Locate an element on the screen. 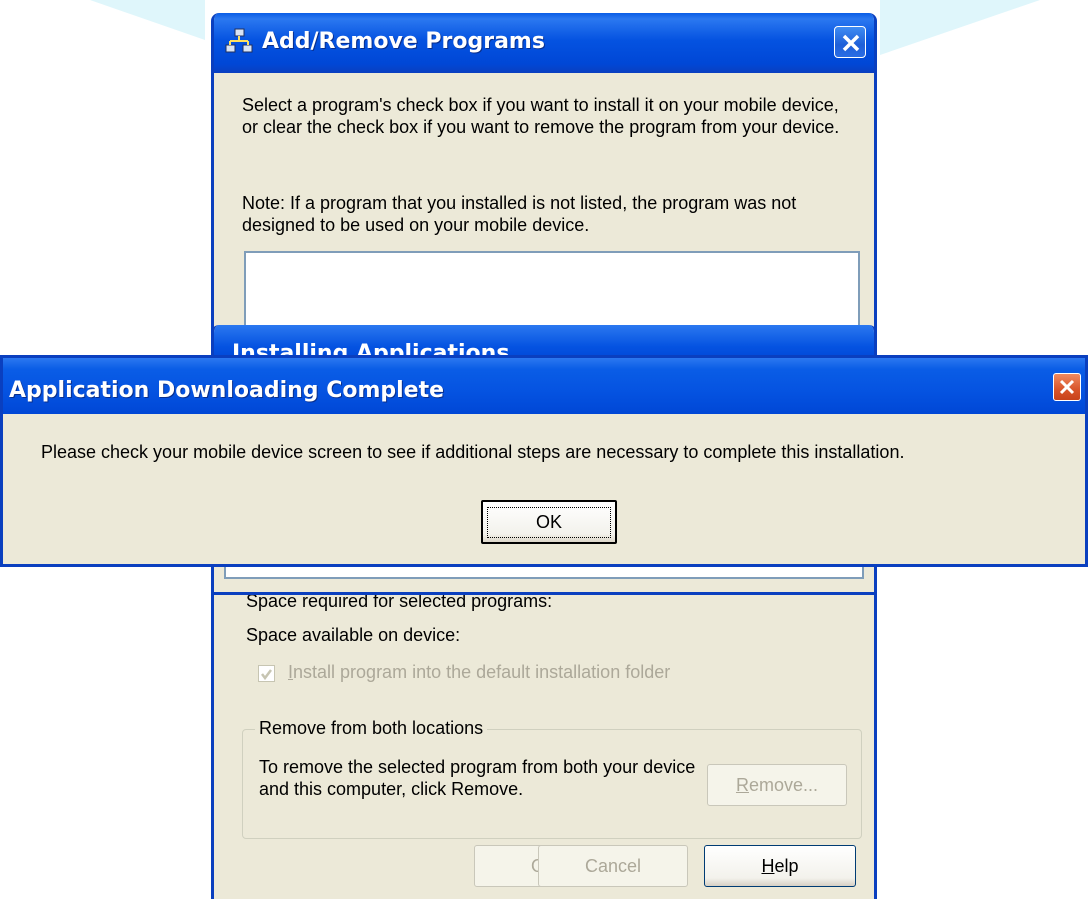  remove-group-title: Remove from both locations is located at coordinates (371, 728).